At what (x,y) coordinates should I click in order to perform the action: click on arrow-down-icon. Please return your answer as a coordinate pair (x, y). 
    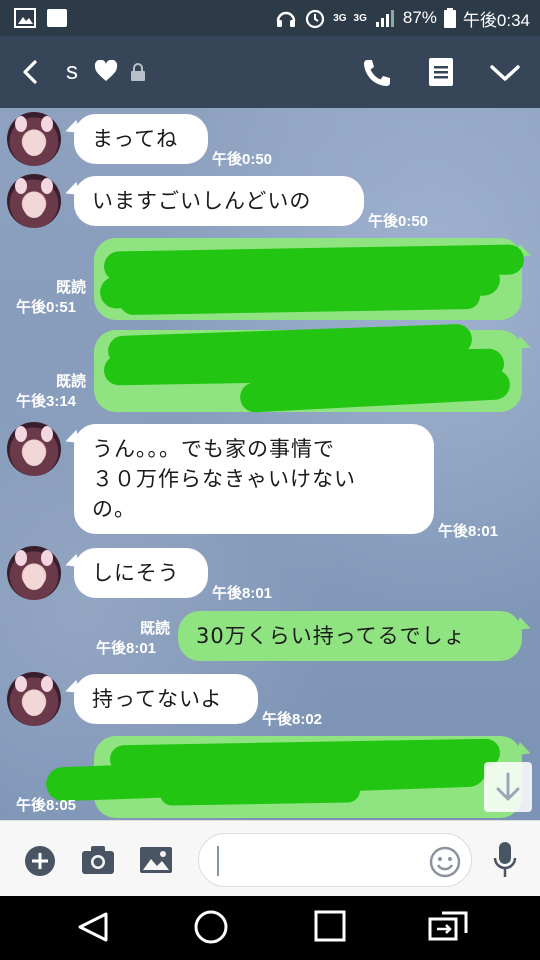
    Looking at the image, I should click on (508, 786).